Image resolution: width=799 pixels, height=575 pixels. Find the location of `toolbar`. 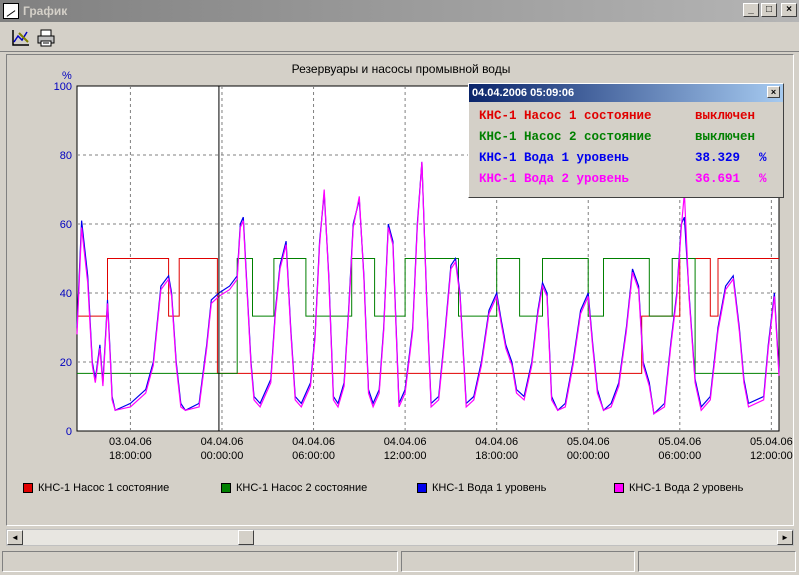

toolbar is located at coordinates (399, 38).